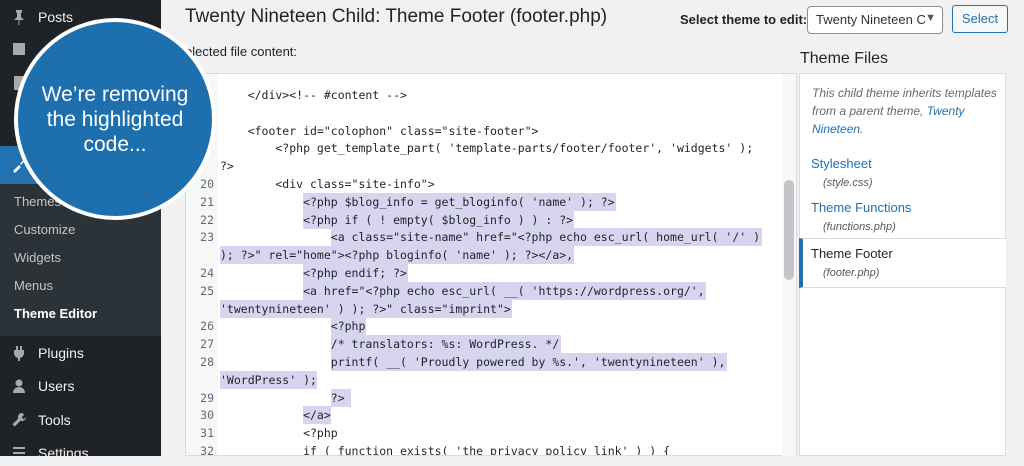 The image size is (1024, 466). I want to click on code-text: <div class="site-info">, so click(327, 184).